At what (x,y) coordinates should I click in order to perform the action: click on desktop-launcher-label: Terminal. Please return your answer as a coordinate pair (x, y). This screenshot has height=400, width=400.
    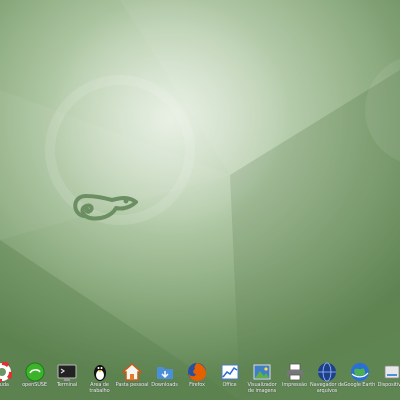
    Looking at the image, I should click on (67, 385).